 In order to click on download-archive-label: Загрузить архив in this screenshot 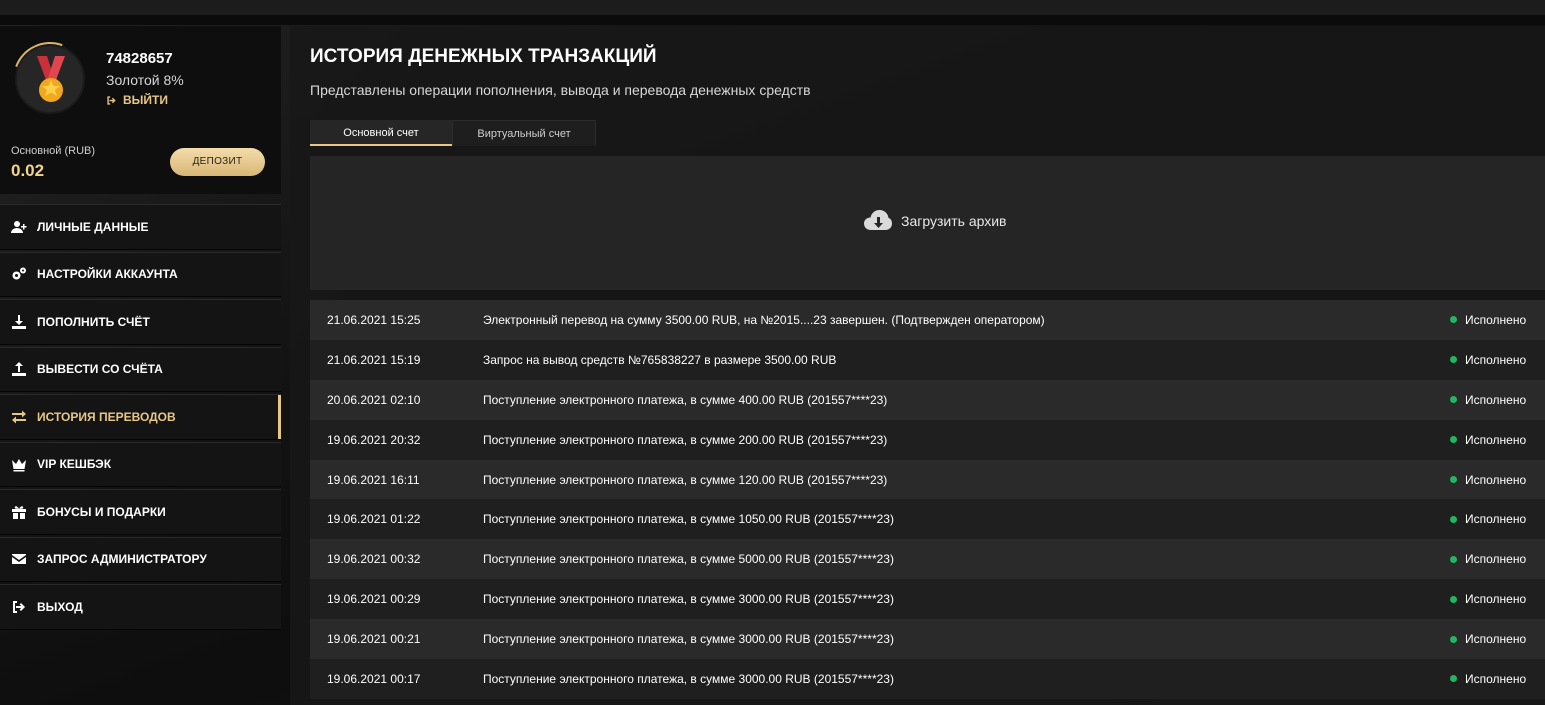, I will do `click(954, 221)`.